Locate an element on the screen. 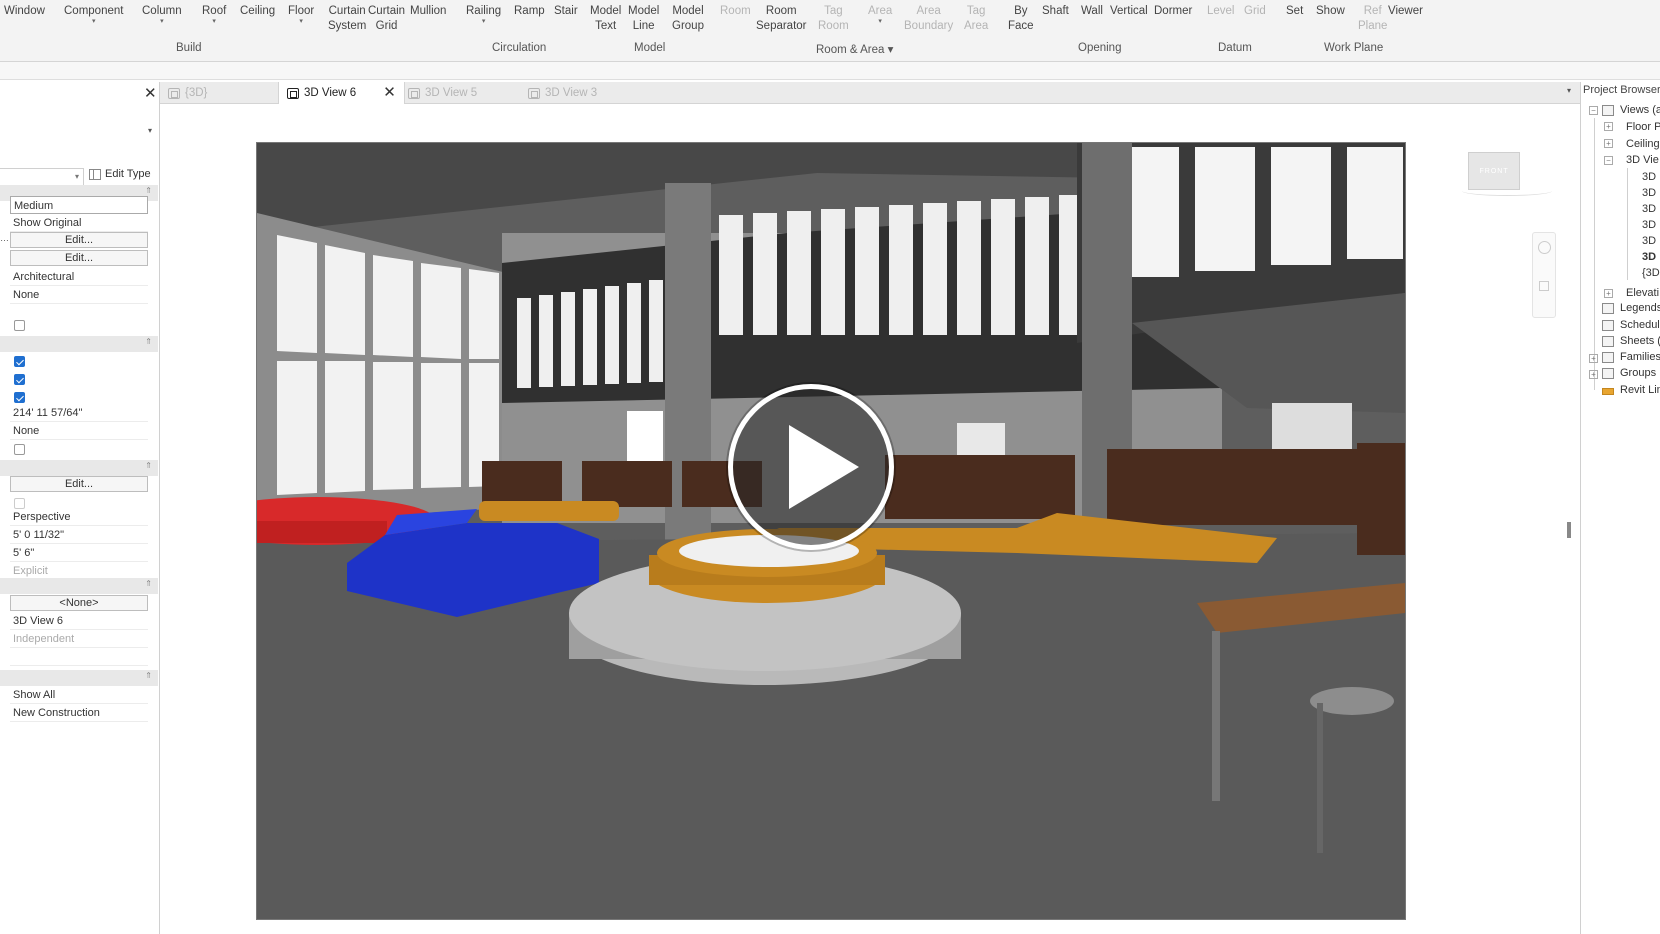 The height and width of the screenshot is (934, 1660). ref-plane-button: Ref Plane is located at coordinates (1372, 19).